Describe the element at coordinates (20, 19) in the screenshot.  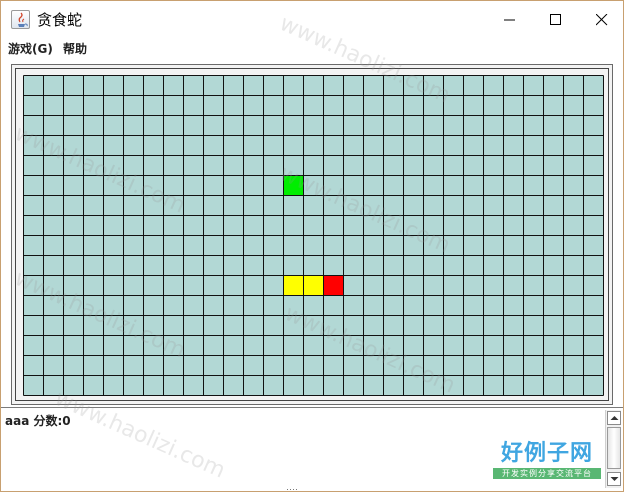
I see `java-app-icon` at that location.